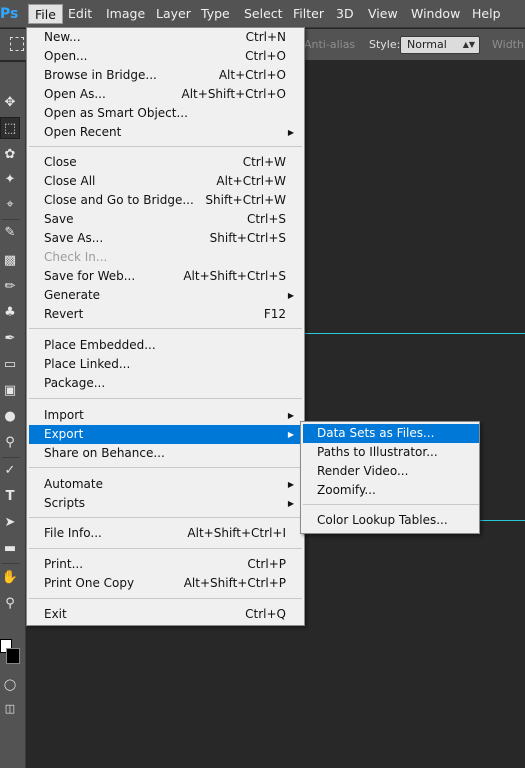 This screenshot has height=768, width=525. I want to click on menu-item-new: New... Ctrl+N, so click(165, 37).